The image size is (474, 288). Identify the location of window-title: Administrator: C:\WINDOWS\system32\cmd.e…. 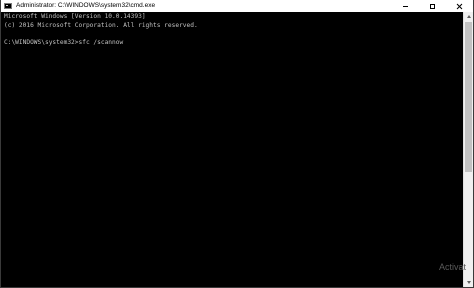
(86, 5).